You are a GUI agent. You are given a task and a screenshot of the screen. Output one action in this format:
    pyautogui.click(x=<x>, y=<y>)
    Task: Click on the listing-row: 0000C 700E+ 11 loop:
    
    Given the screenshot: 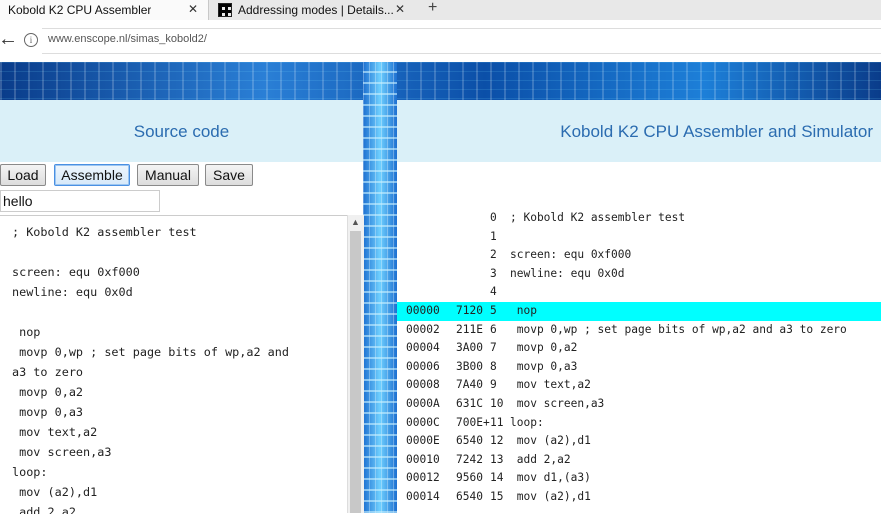 What is the action you would take?
    pyautogui.click(x=475, y=422)
    